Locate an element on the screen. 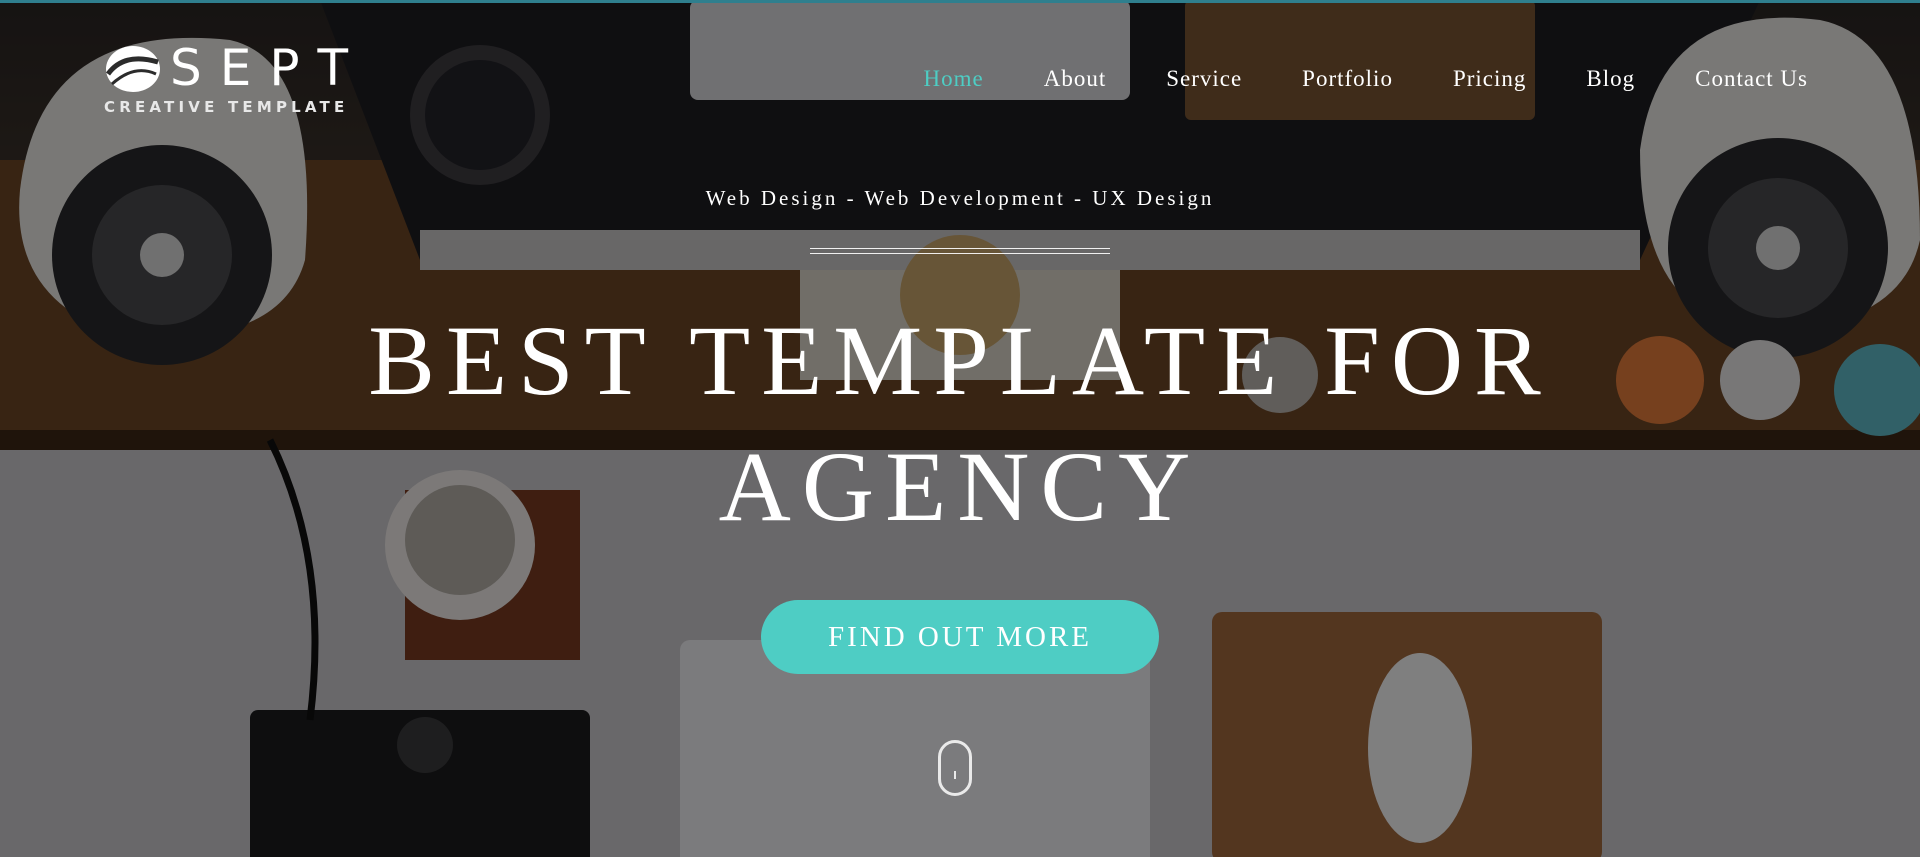 This screenshot has height=857, width=1920. scroll-wheel is located at coordinates (955, 775).